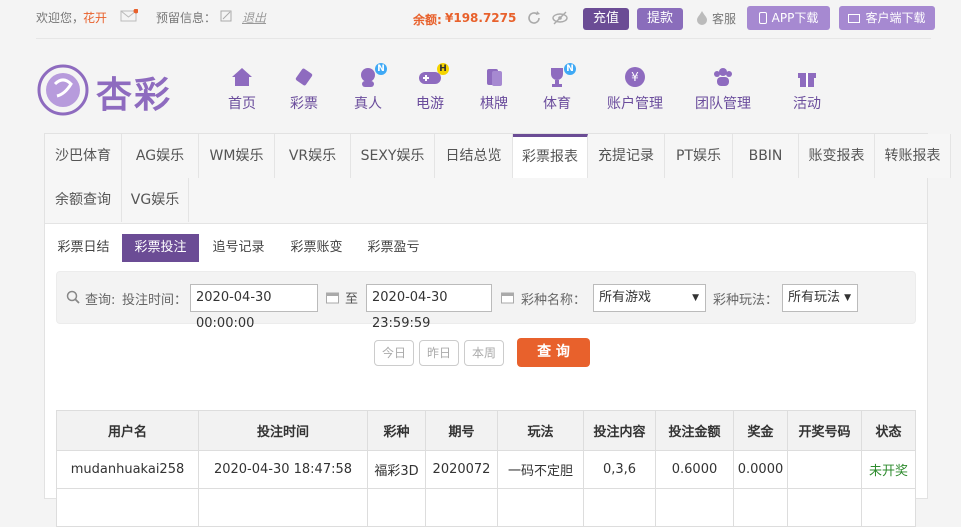 This screenshot has width=961, height=527. I want to click on edit-icon, so click(226, 18).